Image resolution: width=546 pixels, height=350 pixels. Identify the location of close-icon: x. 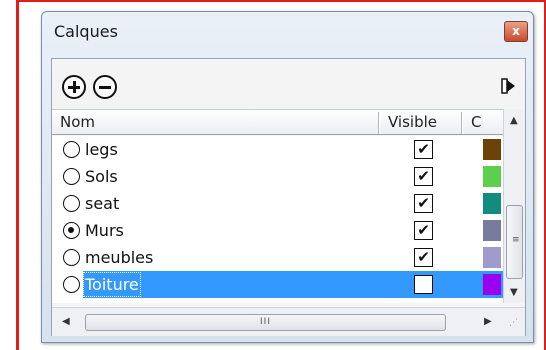
(516, 31).